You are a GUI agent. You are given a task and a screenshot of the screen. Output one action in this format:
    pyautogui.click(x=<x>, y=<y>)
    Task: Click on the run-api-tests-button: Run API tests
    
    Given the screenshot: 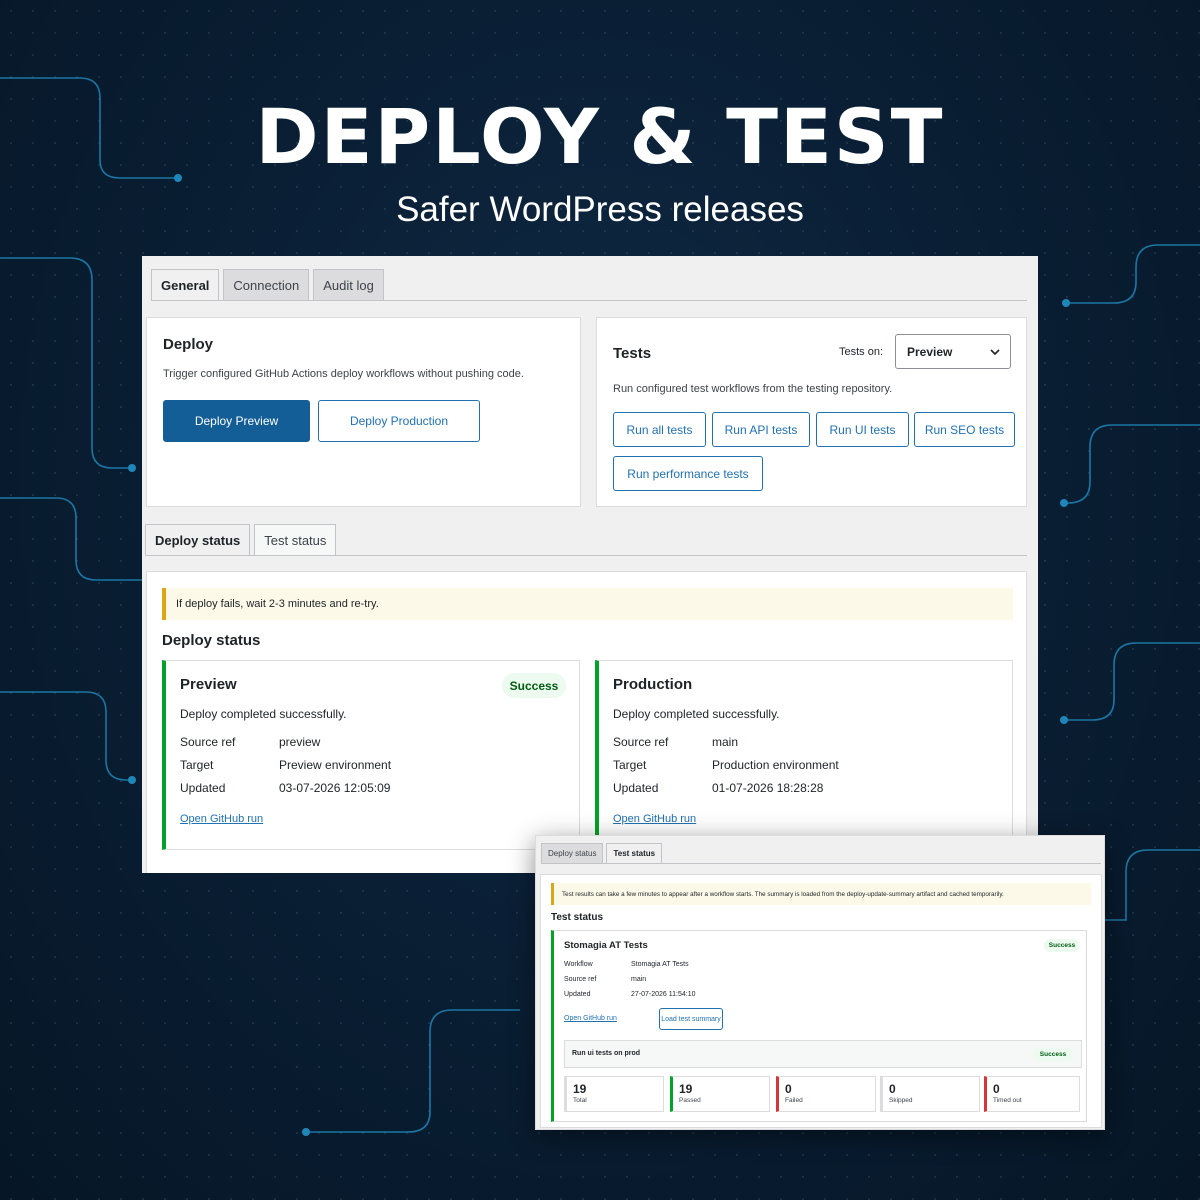 What is the action you would take?
    pyautogui.click(x=761, y=429)
    